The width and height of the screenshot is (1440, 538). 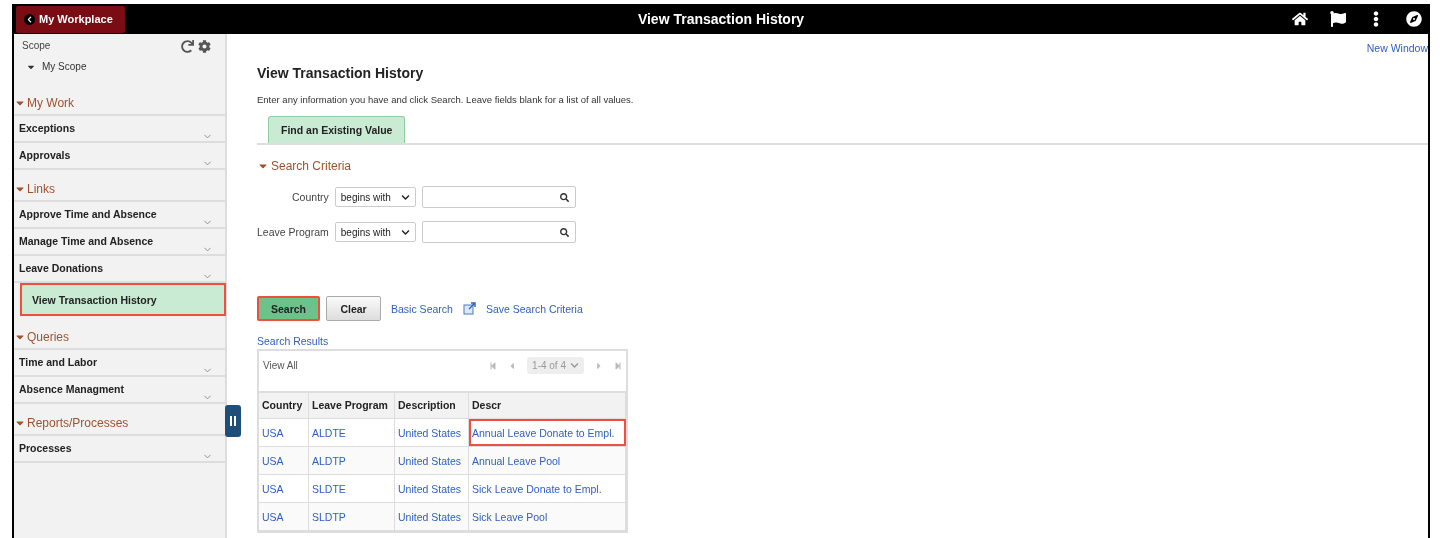 I want to click on link: Basic Search, so click(x=422, y=308).